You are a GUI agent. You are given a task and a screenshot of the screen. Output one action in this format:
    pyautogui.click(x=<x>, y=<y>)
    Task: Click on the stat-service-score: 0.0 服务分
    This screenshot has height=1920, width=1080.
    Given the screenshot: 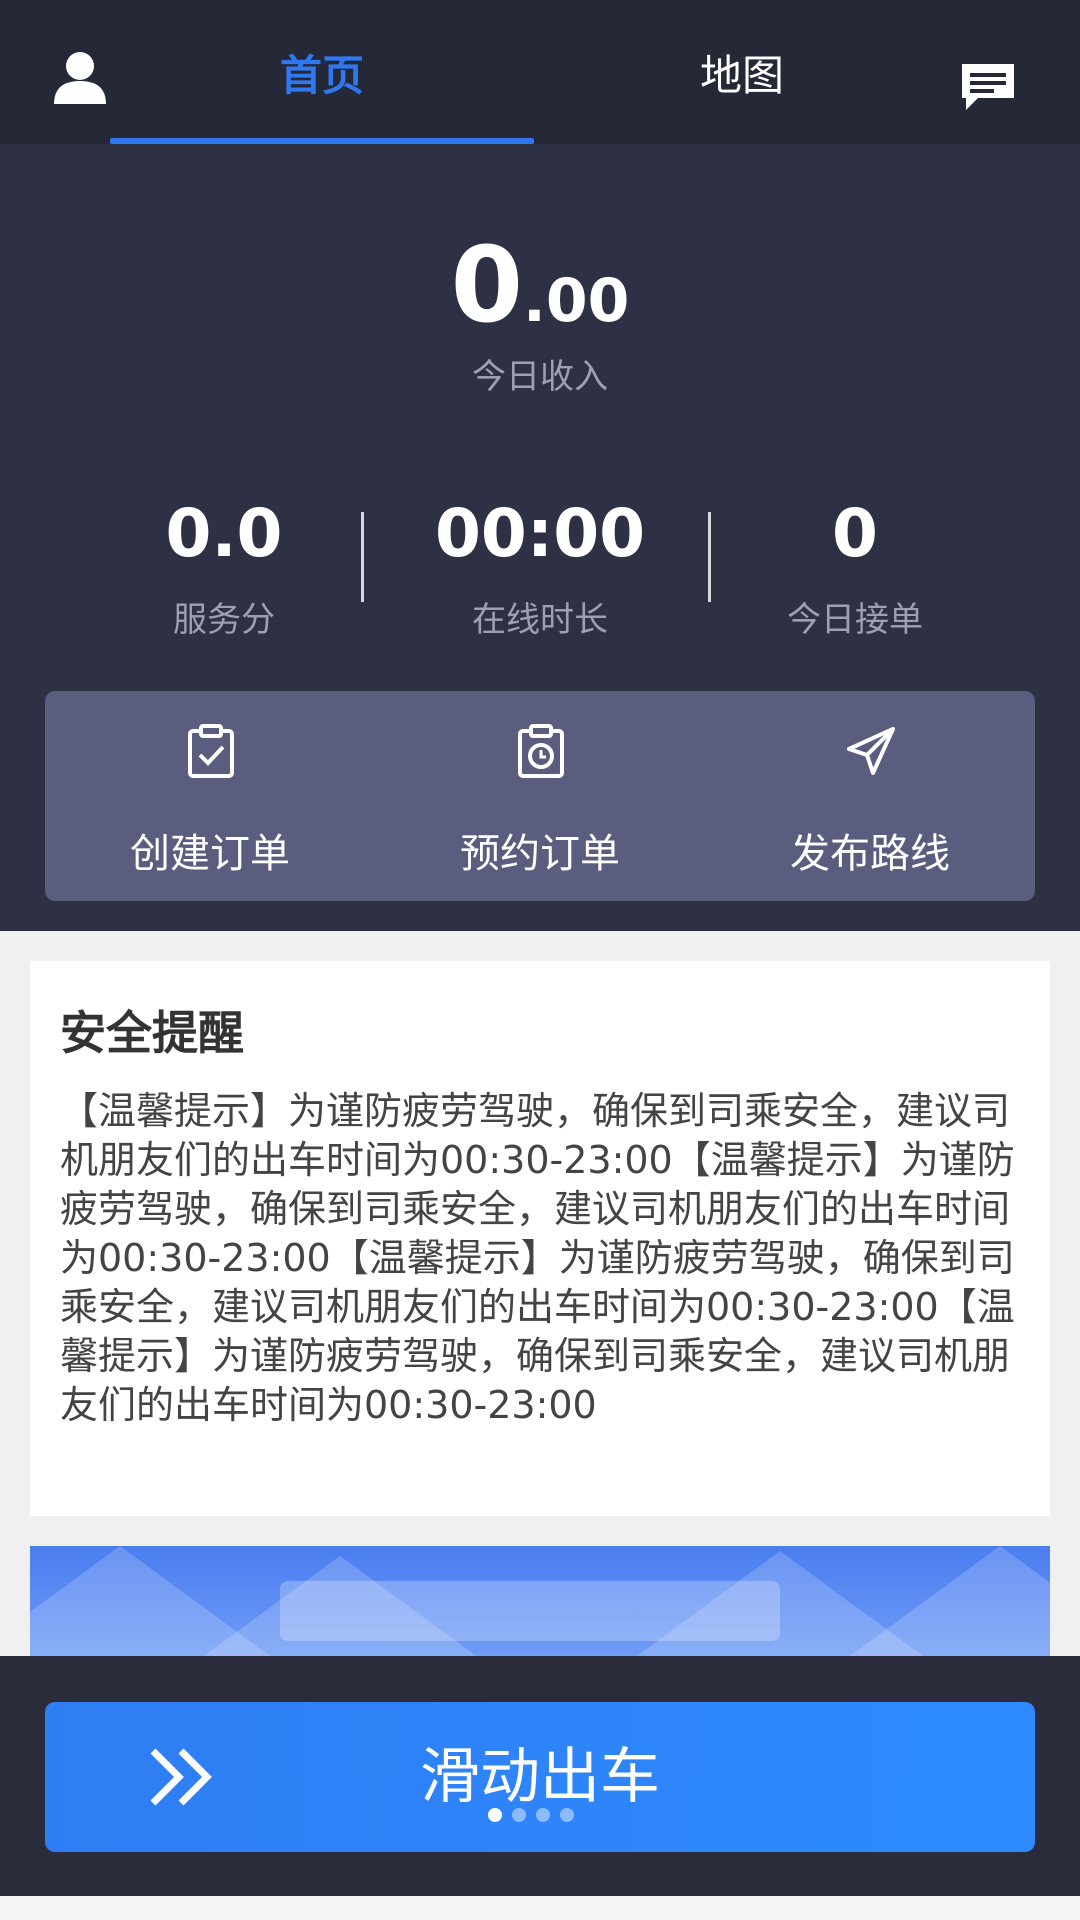 What is the action you would take?
    pyautogui.click(x=224, y=567)
    